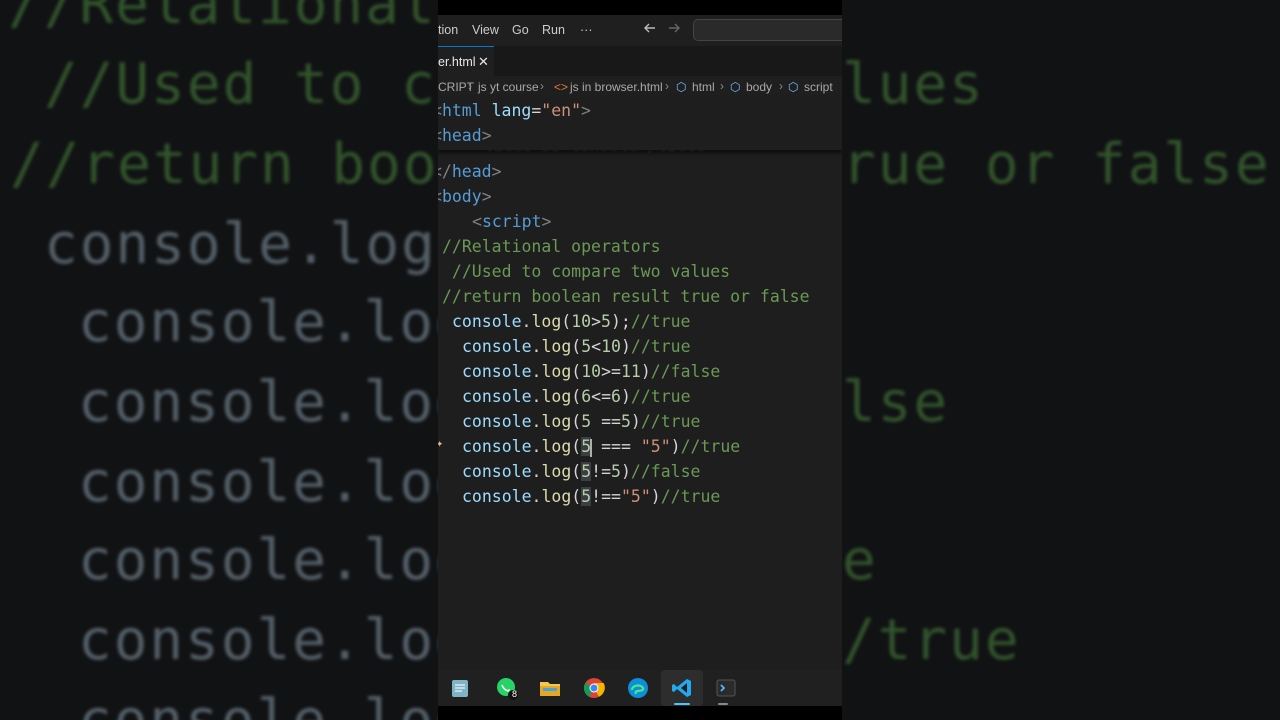  What do you see at coordinates (931, 640) in the screenshot?
I see `bg-line: /true` at bounding box center [931, 640].